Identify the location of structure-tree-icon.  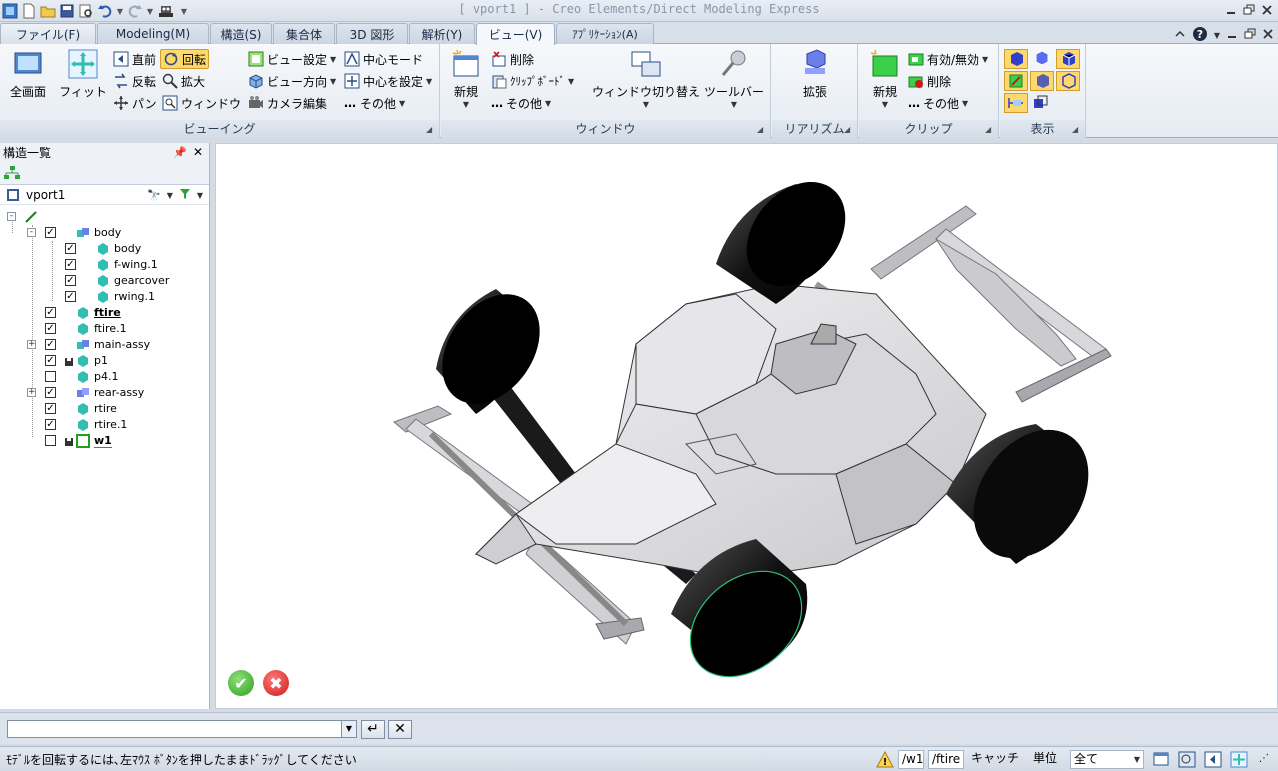
(12, 173).